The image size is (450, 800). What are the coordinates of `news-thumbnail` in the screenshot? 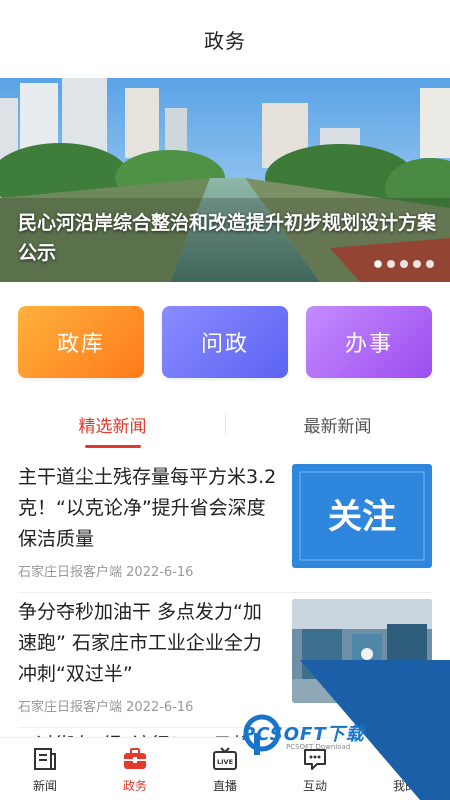 It's located at (362, 651).